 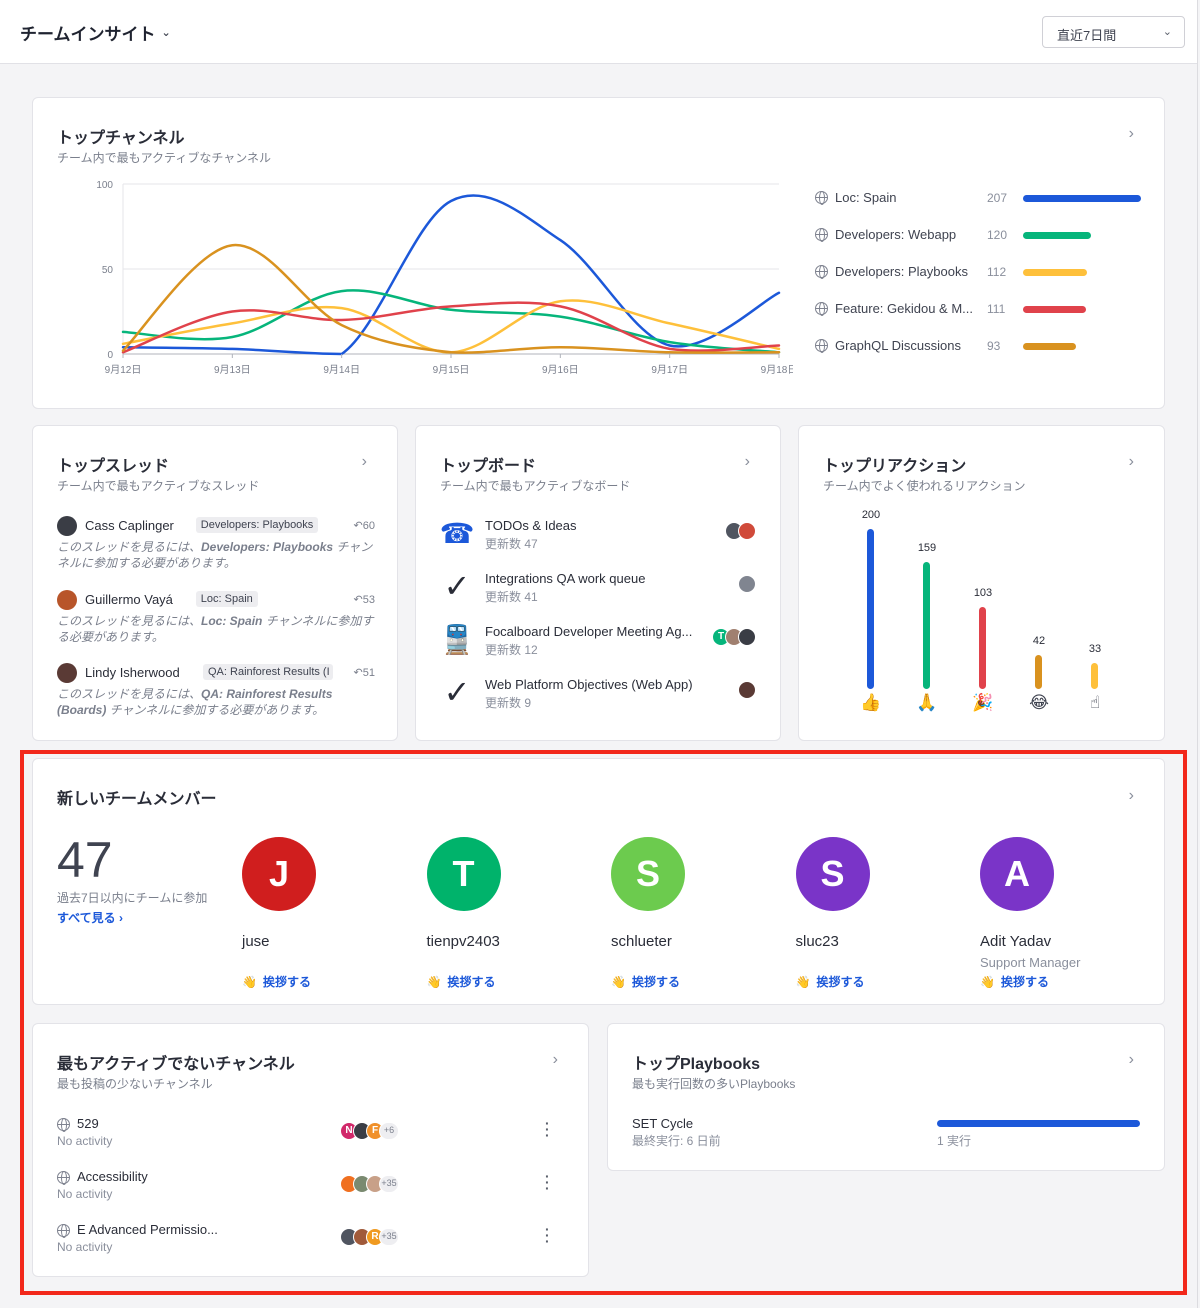 I want to click on channel-activity: No activity, so click(x=85, y=1141).